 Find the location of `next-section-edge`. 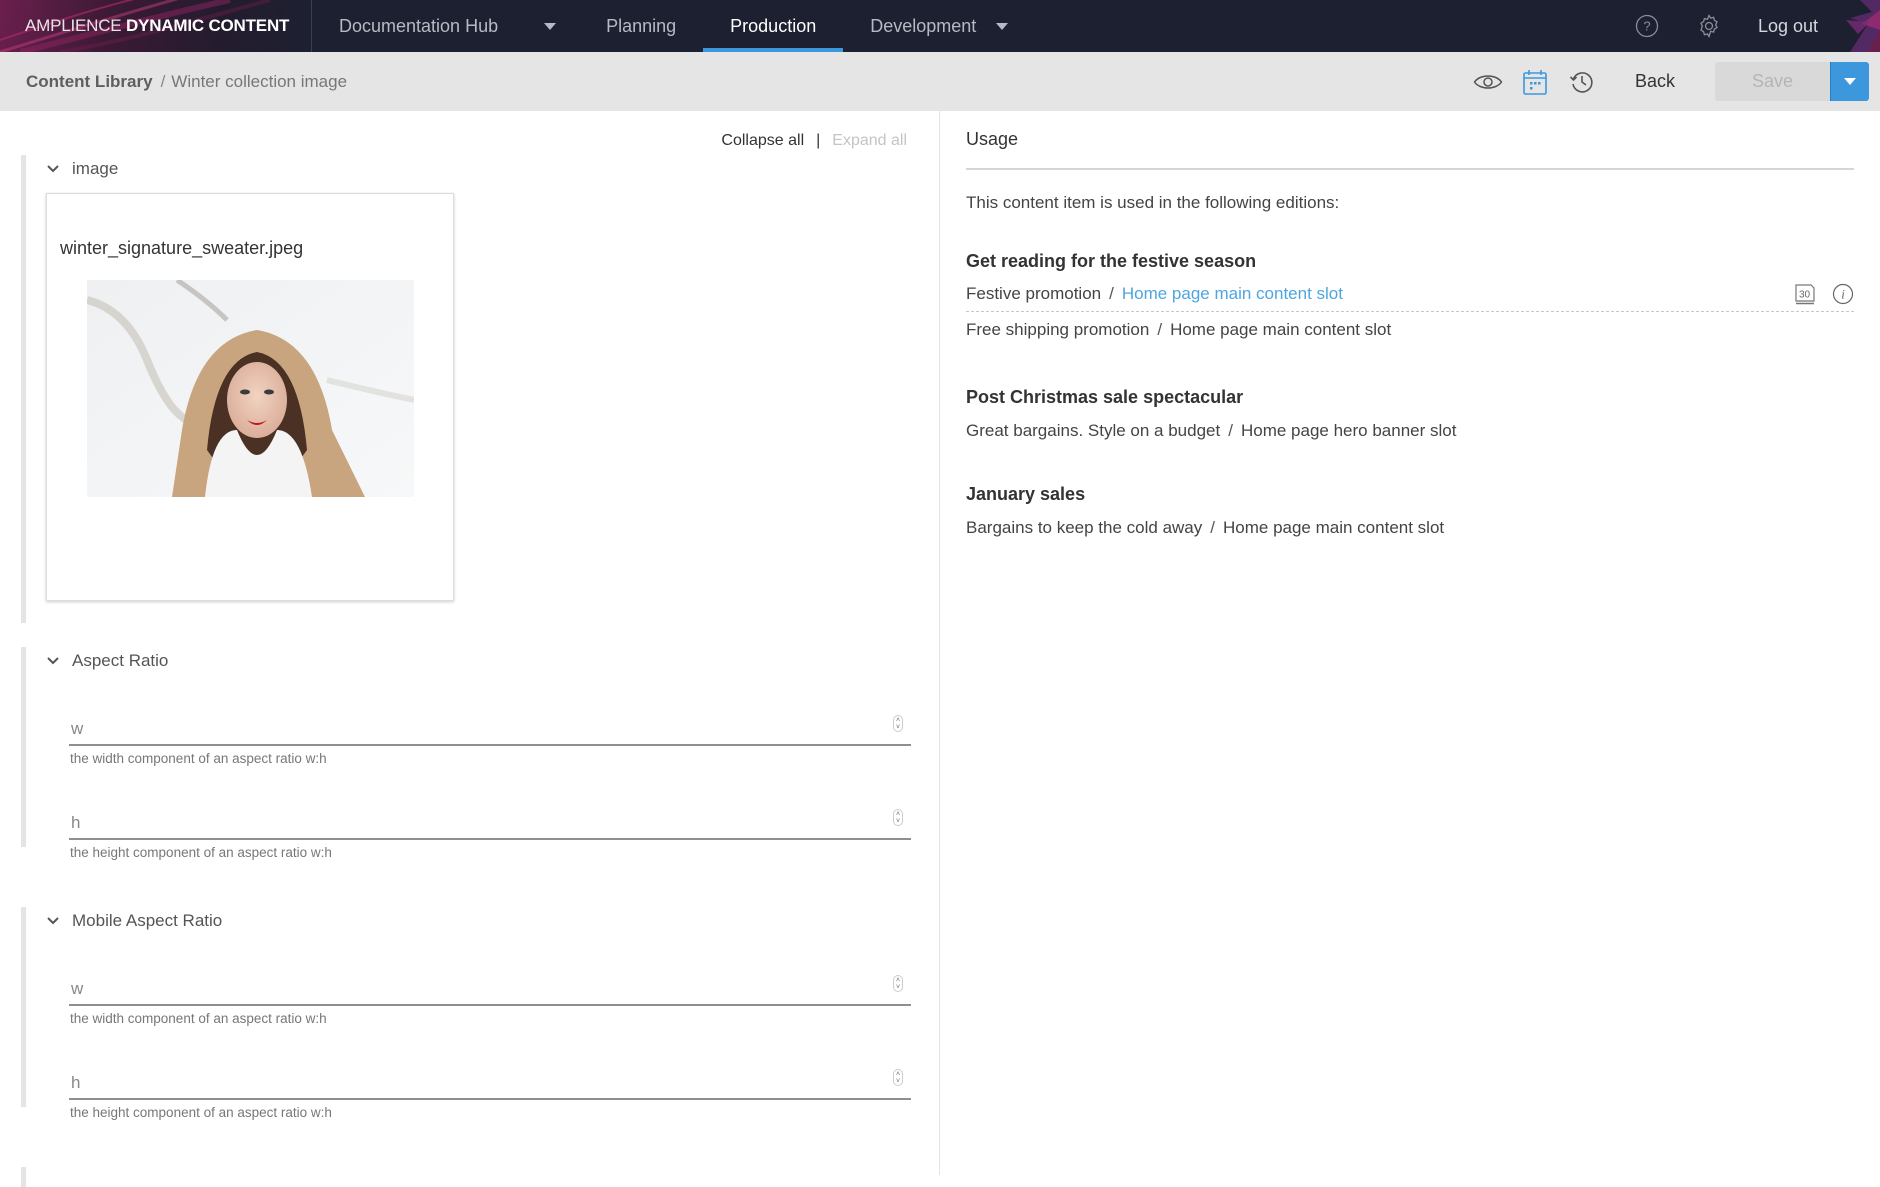

next-section-edge is located at coordinates (466, 1177).